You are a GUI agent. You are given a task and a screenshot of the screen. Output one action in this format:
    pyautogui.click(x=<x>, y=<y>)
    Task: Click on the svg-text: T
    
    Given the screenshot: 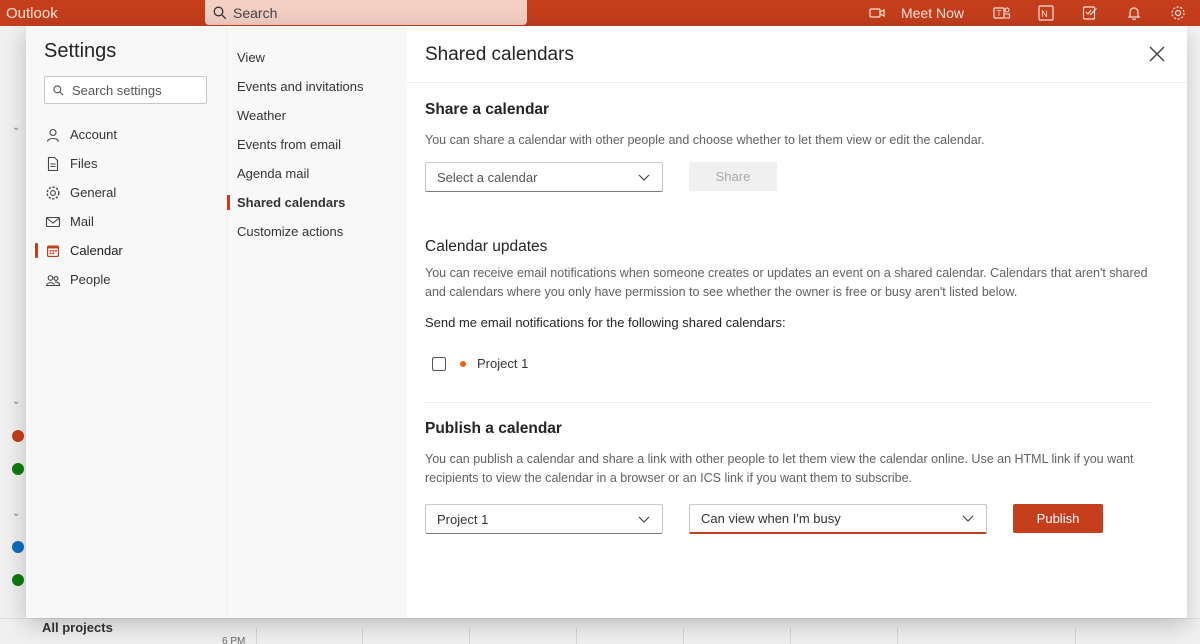 What is the action you would take?
    pyautogui.click(x=999, y=13)
    